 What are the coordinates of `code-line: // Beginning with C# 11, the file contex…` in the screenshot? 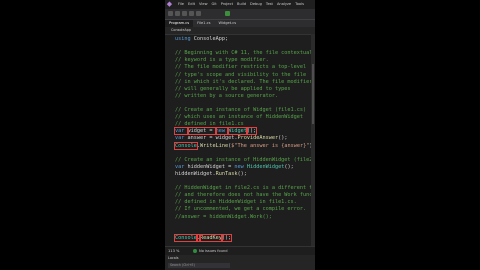 It's located at (243, 53).